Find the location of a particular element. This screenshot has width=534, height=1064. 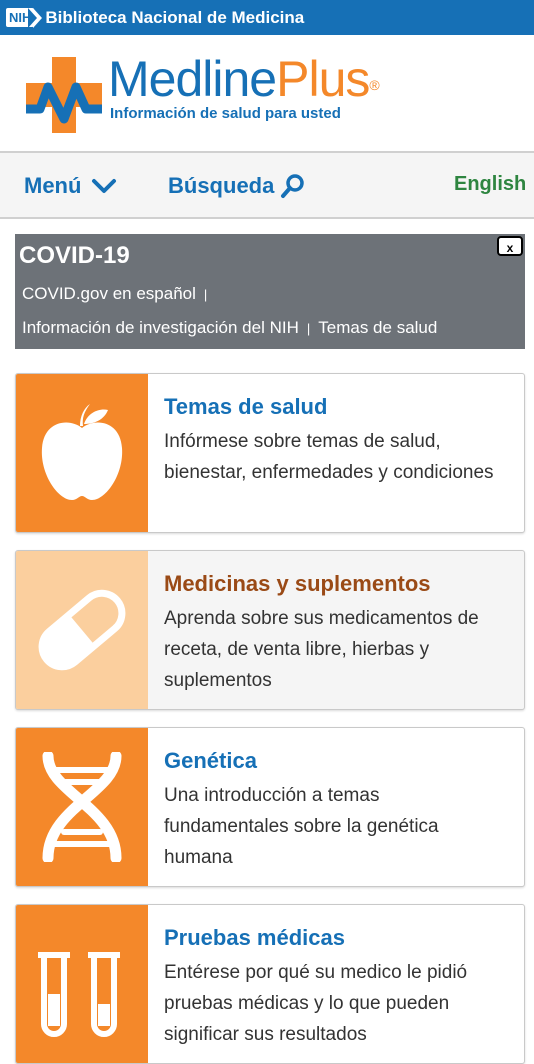

search-button: Búsqueda is located at coordinates (237, 186).